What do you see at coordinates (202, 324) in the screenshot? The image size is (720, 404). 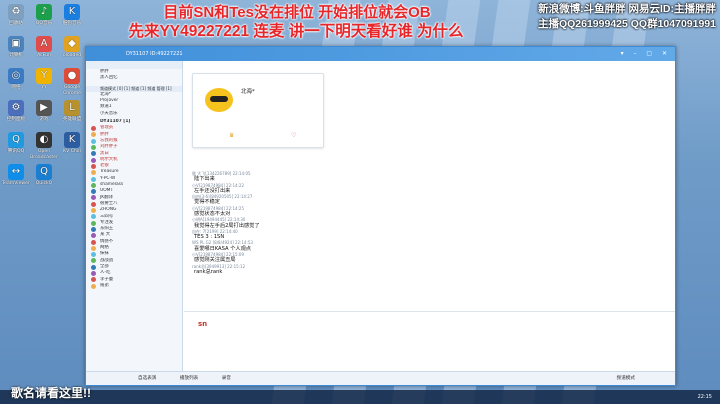 I see `input-text: sn` at bounding box center [202, 324].